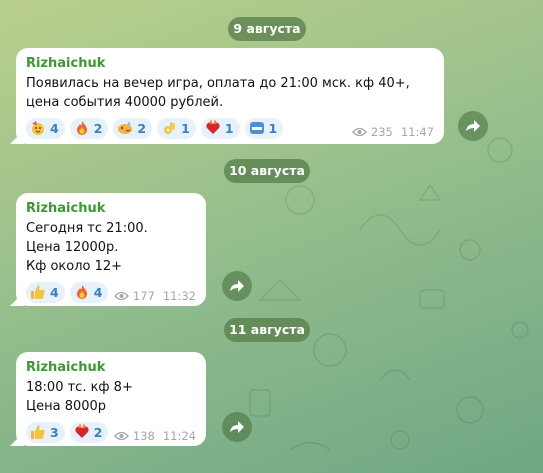 This screenshot has width=543, height=473. Describe the element at coordinates (45, 432) in the screenshot. I see `reaction-chip: 3` at that location.